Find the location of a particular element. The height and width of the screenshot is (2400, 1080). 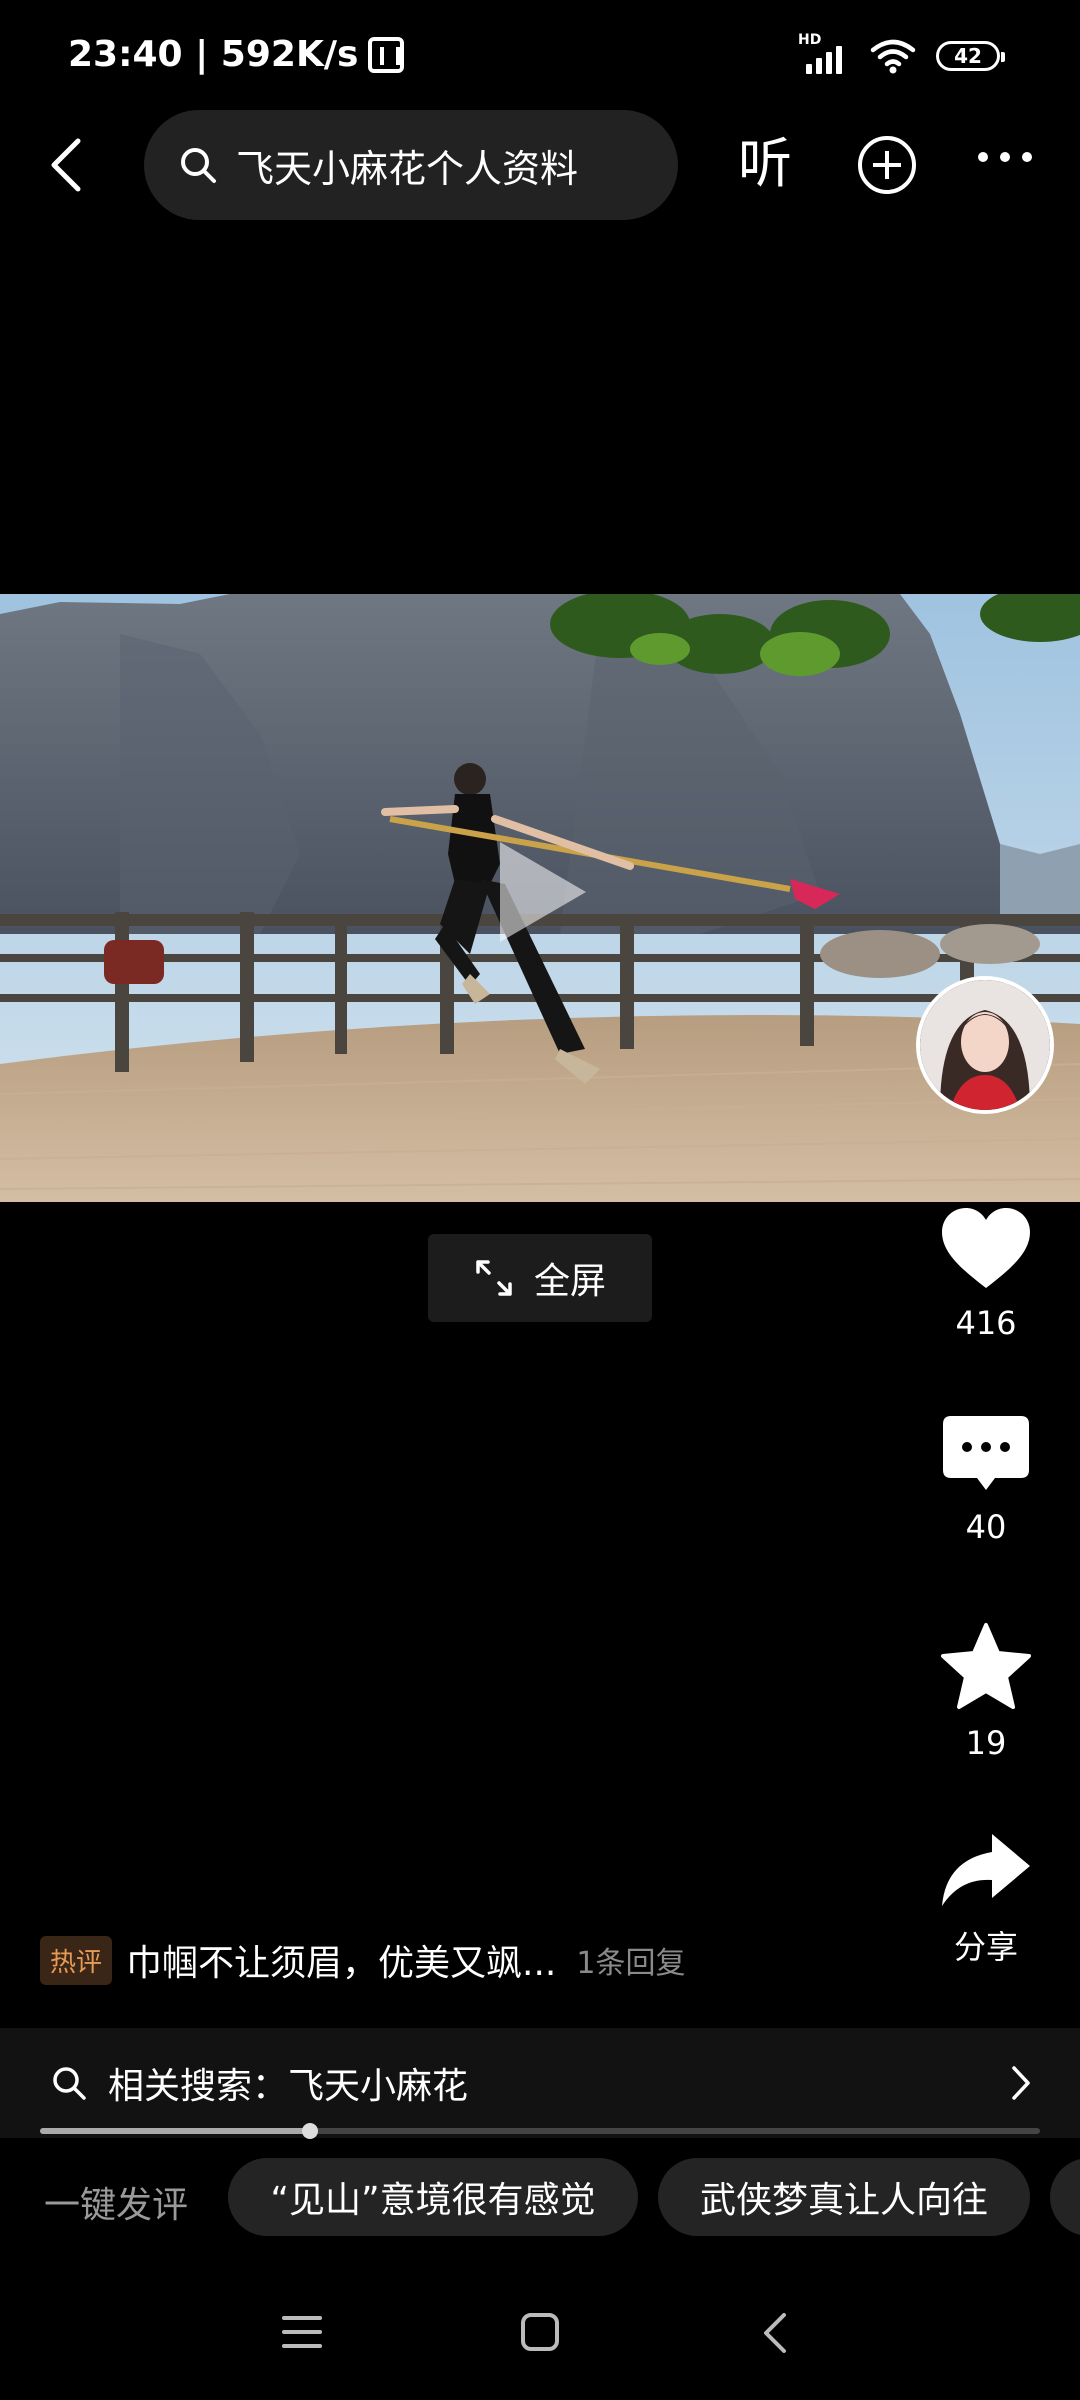

home-icon is located at coordinates (540, 2332).